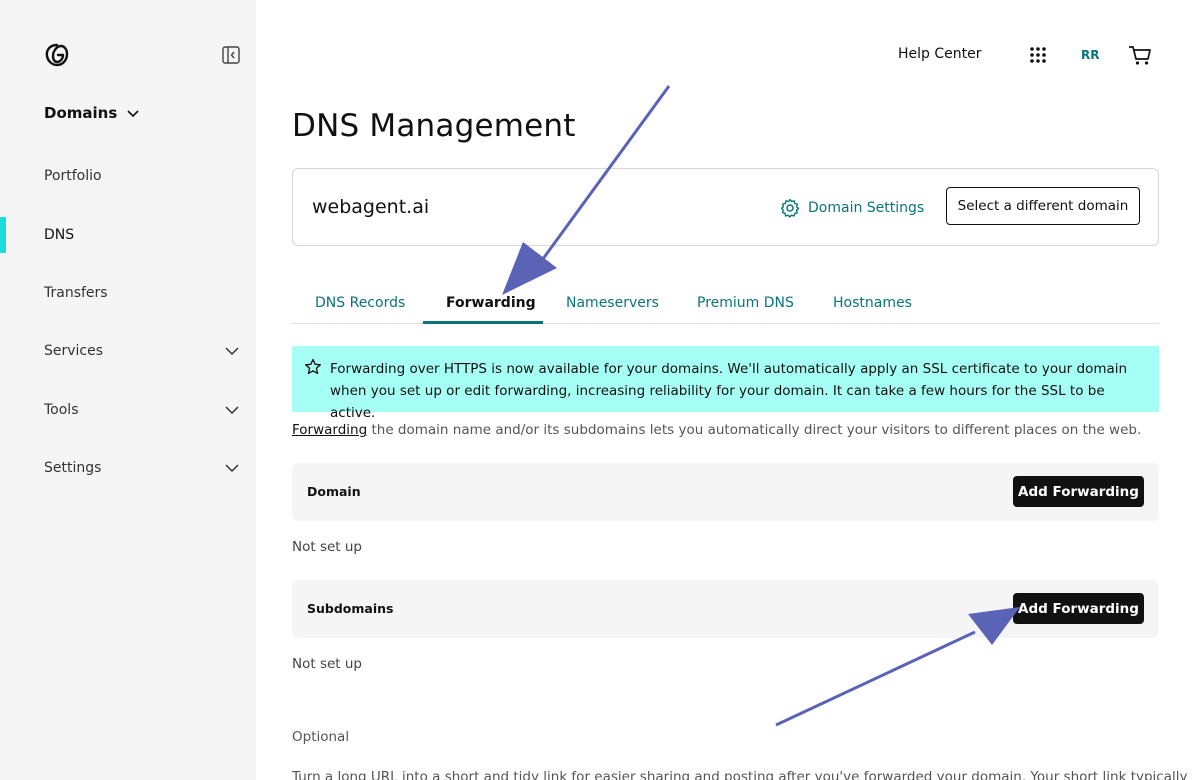 This screenshot has height=780, width=1195. Describe the element at coordinates (231, 55) in the screenshot. I see `collapse-sidebar-icon` at that location.